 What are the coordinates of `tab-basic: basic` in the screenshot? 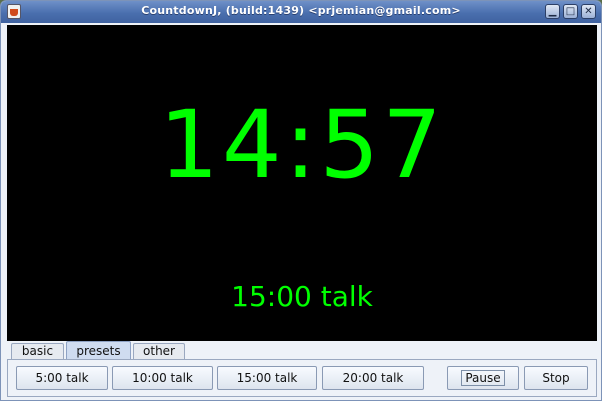 It's located at (37, 351).